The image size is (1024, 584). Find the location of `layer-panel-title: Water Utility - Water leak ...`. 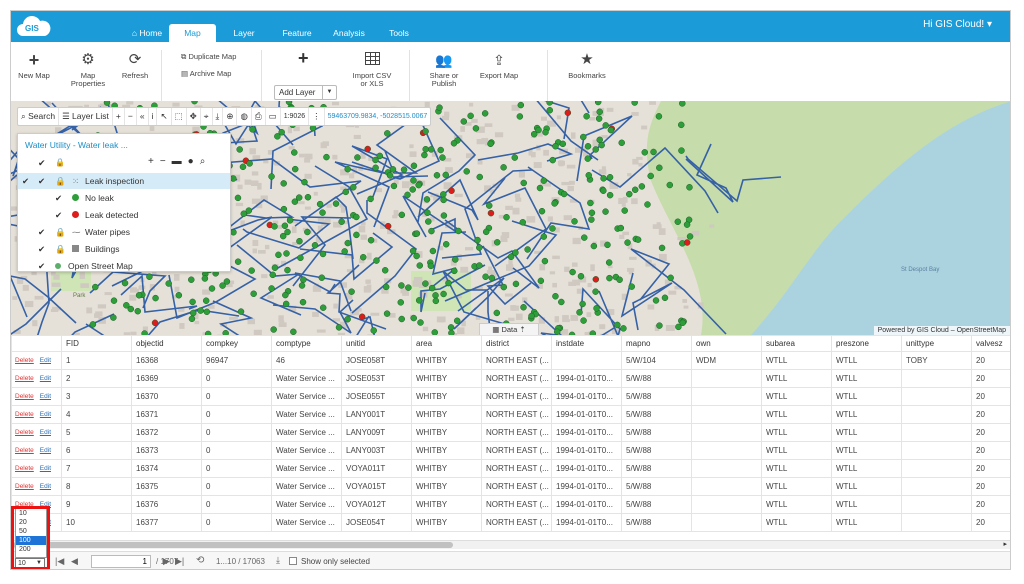

layer-panel-title: Water Utility - Water leak ... is located at coordinates (76, 145).